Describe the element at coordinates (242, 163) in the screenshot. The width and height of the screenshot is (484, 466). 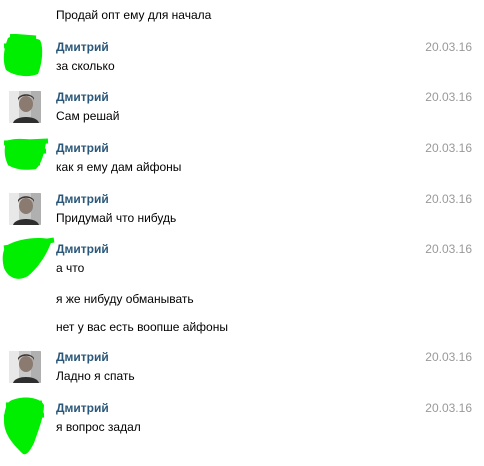
I see `message-item: Дмитрий 20.03.16 как я ему дам айфоны` at that location.